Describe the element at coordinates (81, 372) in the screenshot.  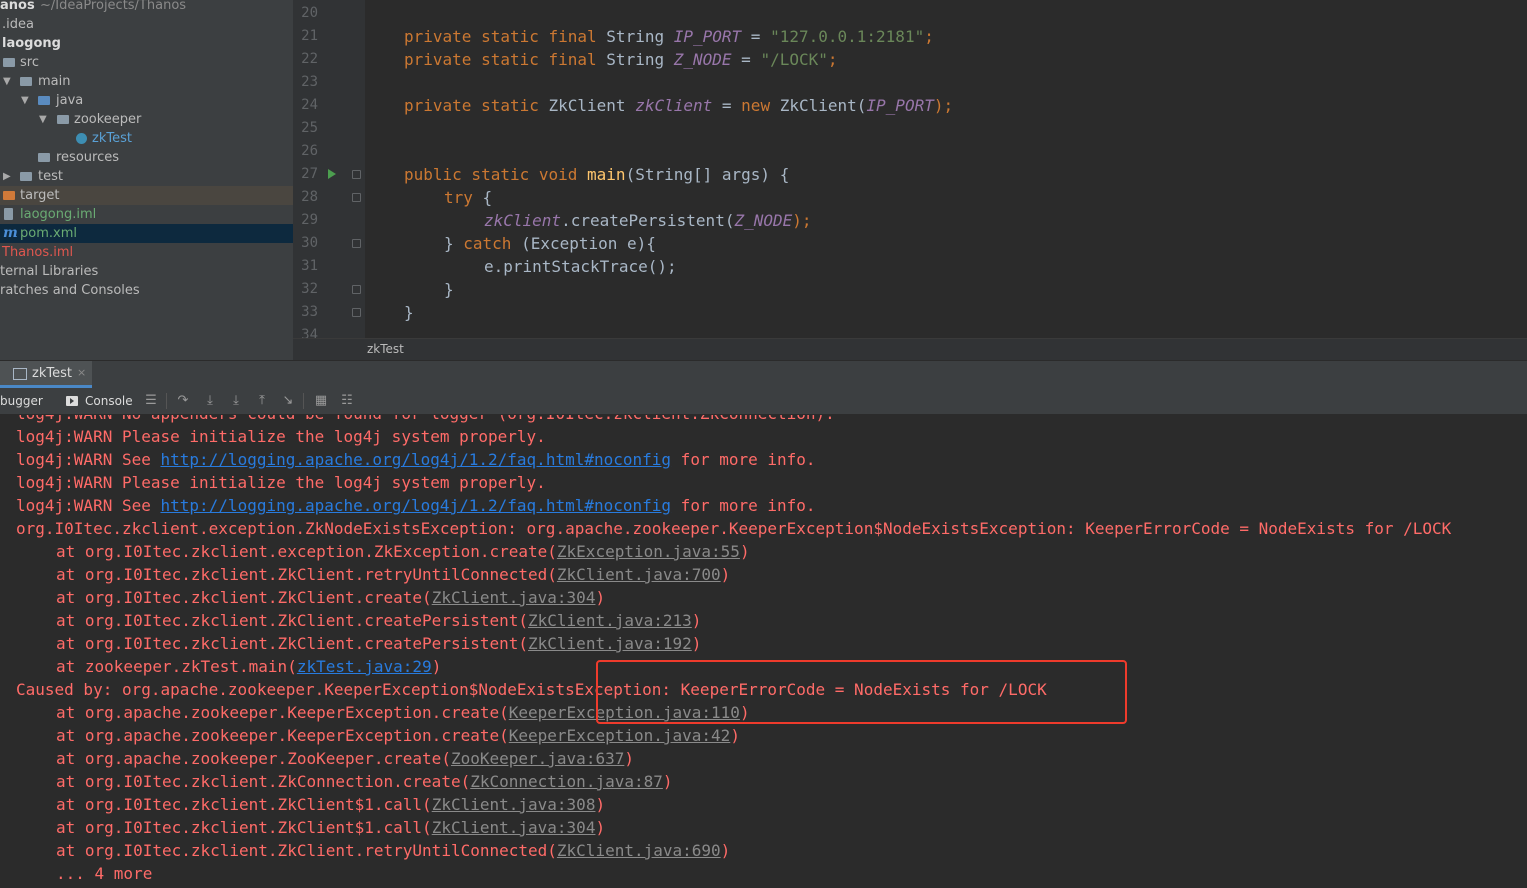
I see `close-icon: ×` at that location.